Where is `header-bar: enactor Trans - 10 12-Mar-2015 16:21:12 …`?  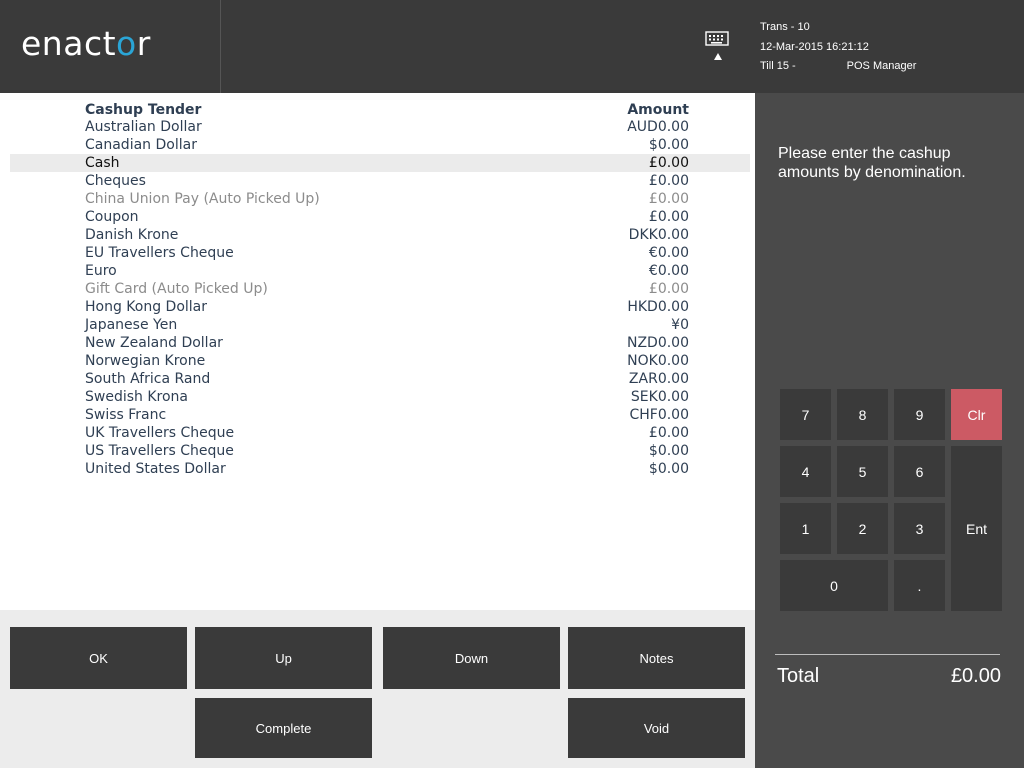
header-bar: enactor Trans - 10 12-Mar-2015 16:21:12 … is located at coordinates (512, 46).